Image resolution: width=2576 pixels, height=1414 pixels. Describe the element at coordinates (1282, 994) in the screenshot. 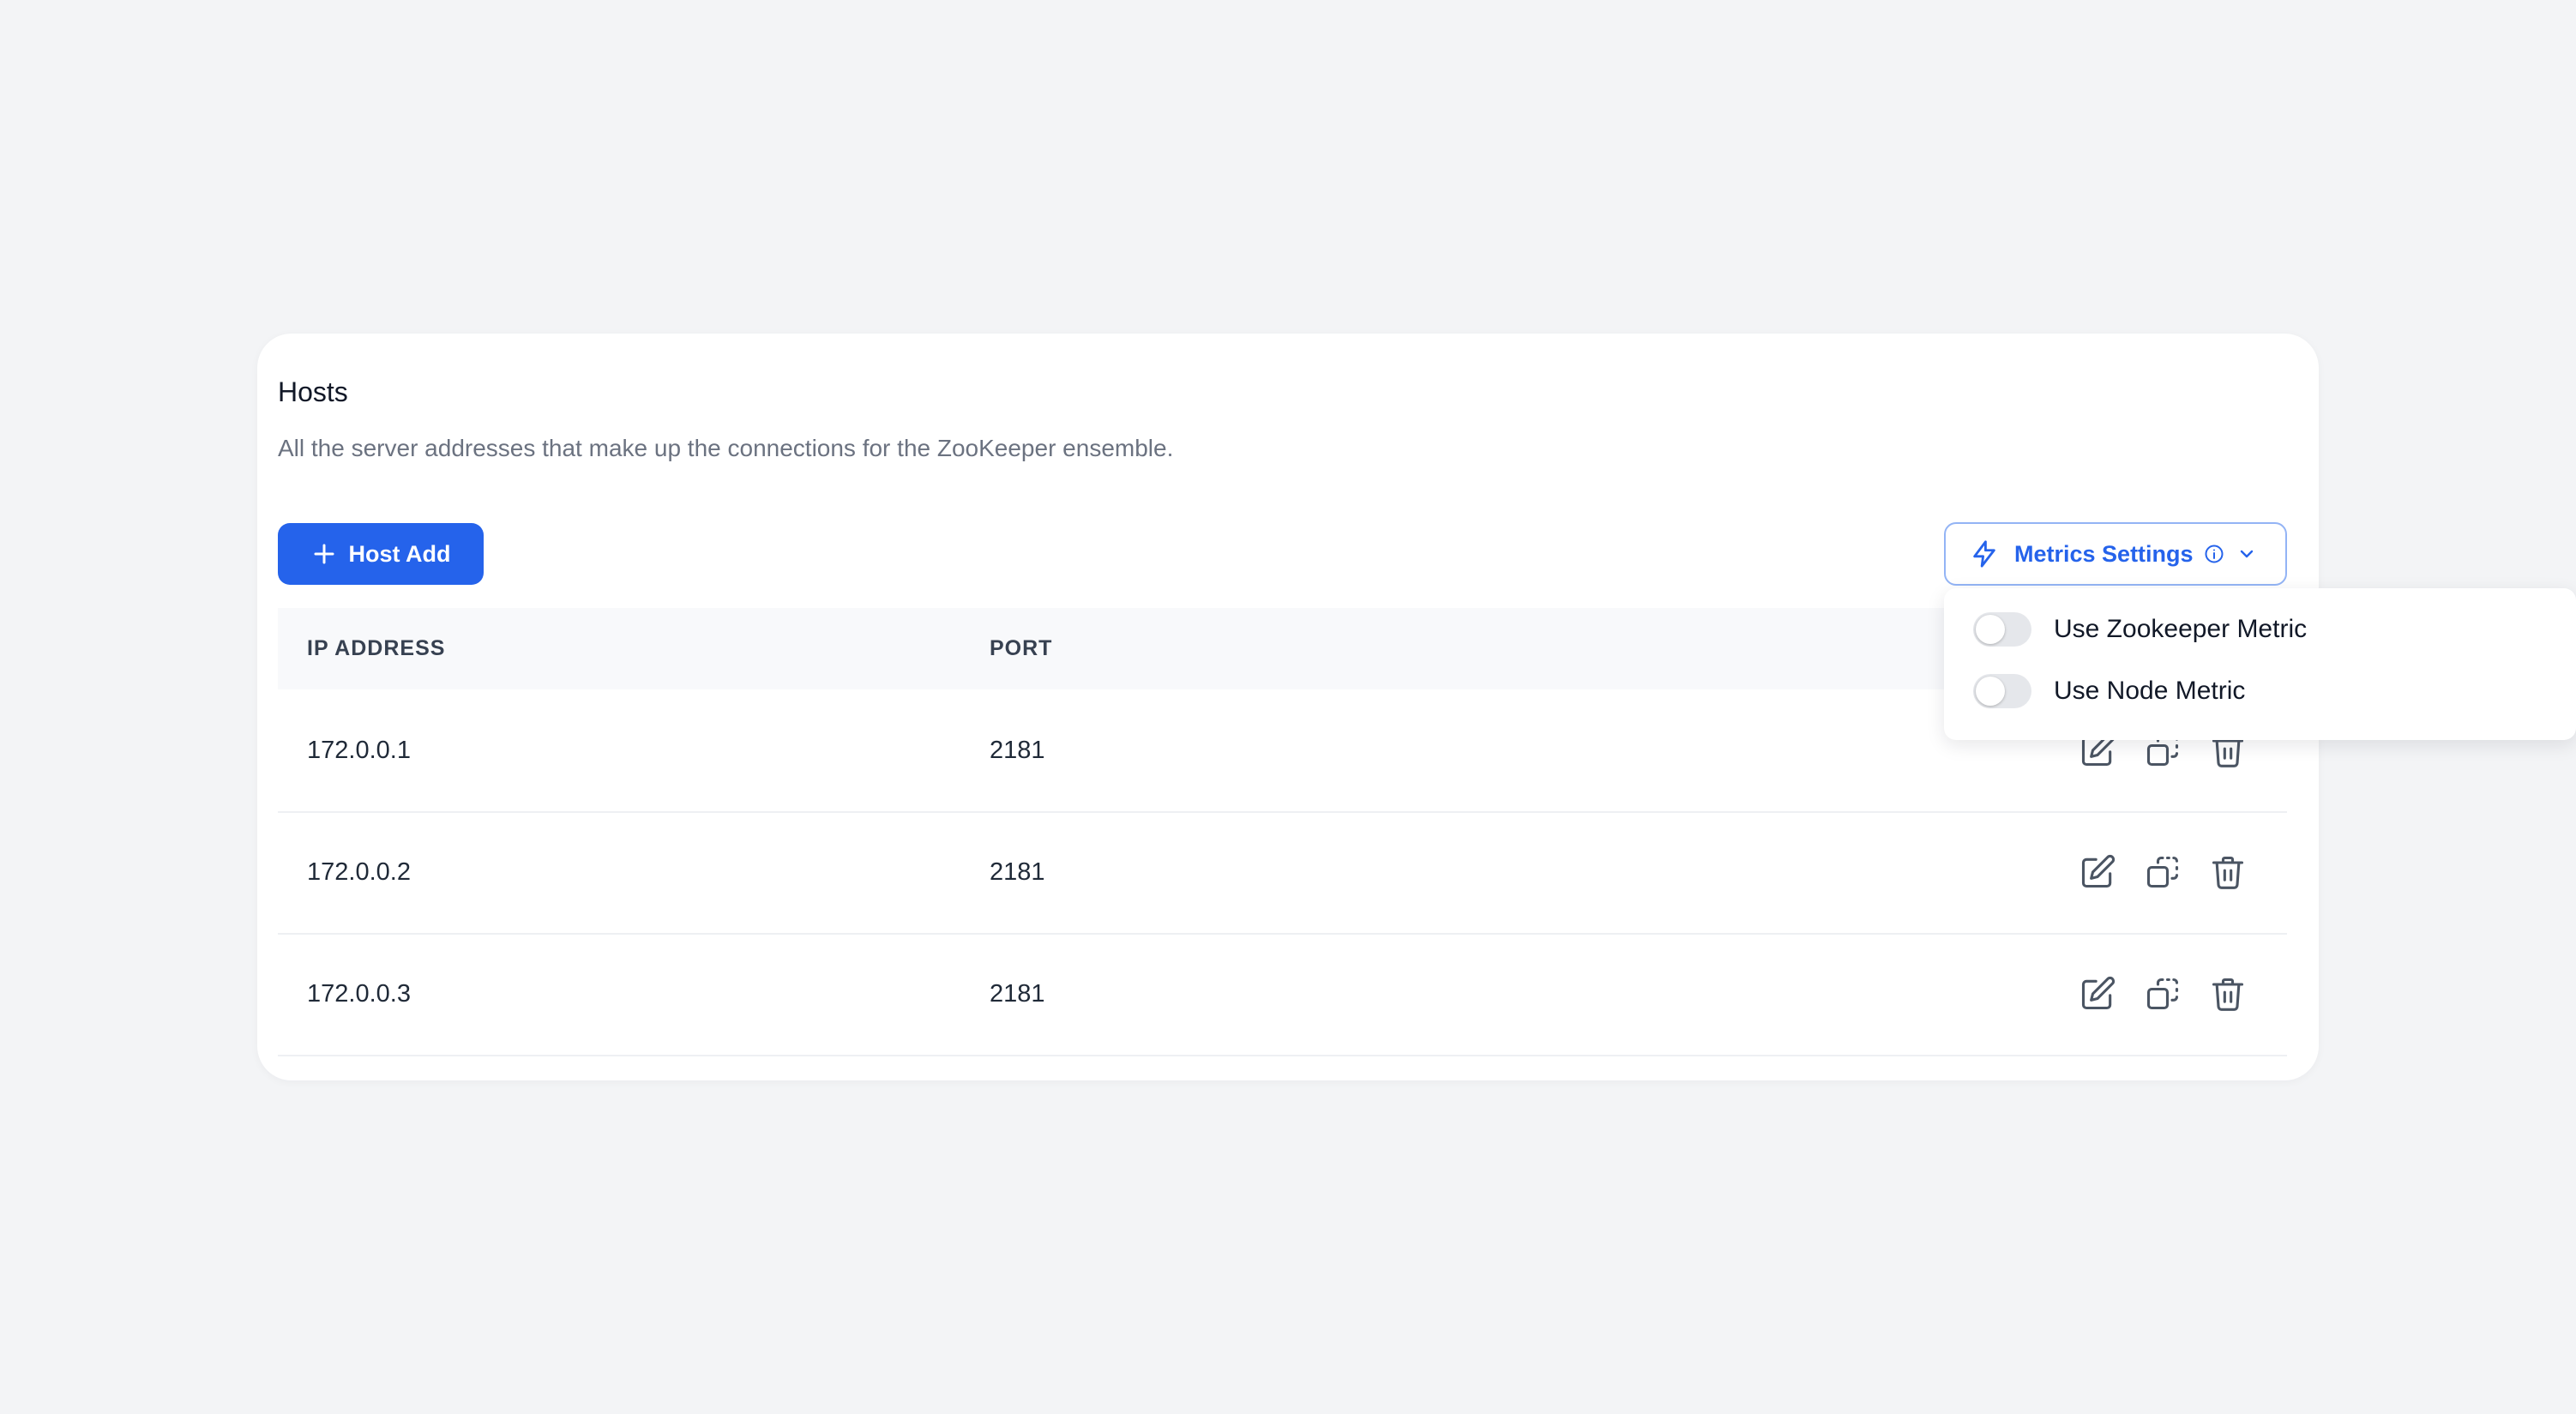

I see `table-row: 172.0.0.3 2181` at that location.